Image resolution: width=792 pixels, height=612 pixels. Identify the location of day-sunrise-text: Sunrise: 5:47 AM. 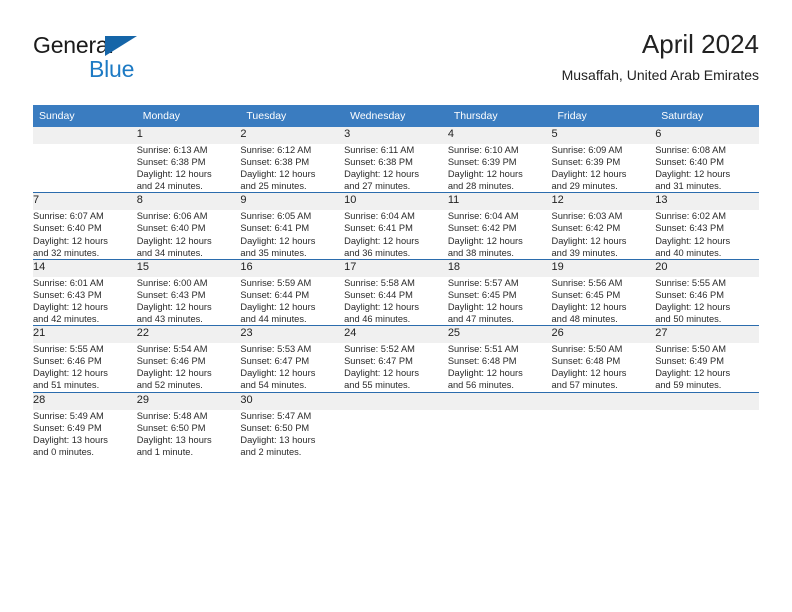
(276, 415).